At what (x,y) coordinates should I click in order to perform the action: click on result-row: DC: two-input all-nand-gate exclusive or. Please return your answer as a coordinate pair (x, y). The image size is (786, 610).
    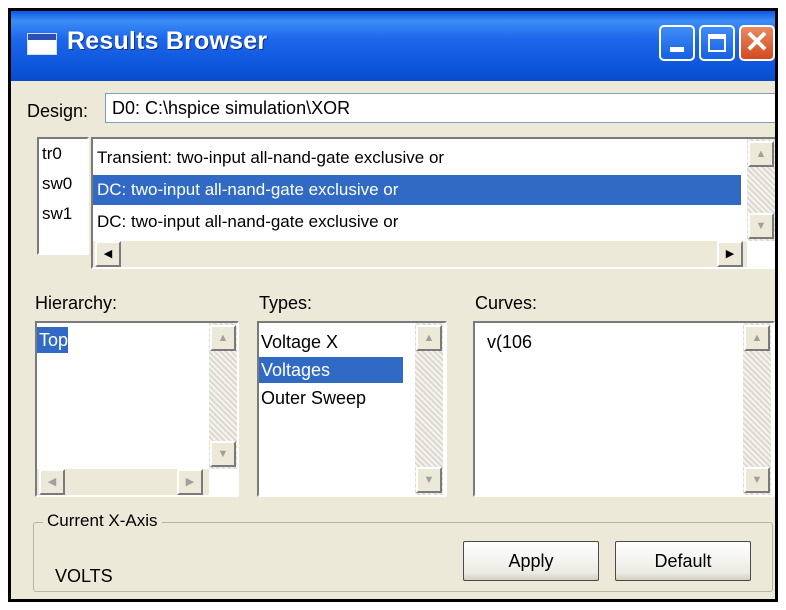
    Looking at the image, I should click on (417, 222).